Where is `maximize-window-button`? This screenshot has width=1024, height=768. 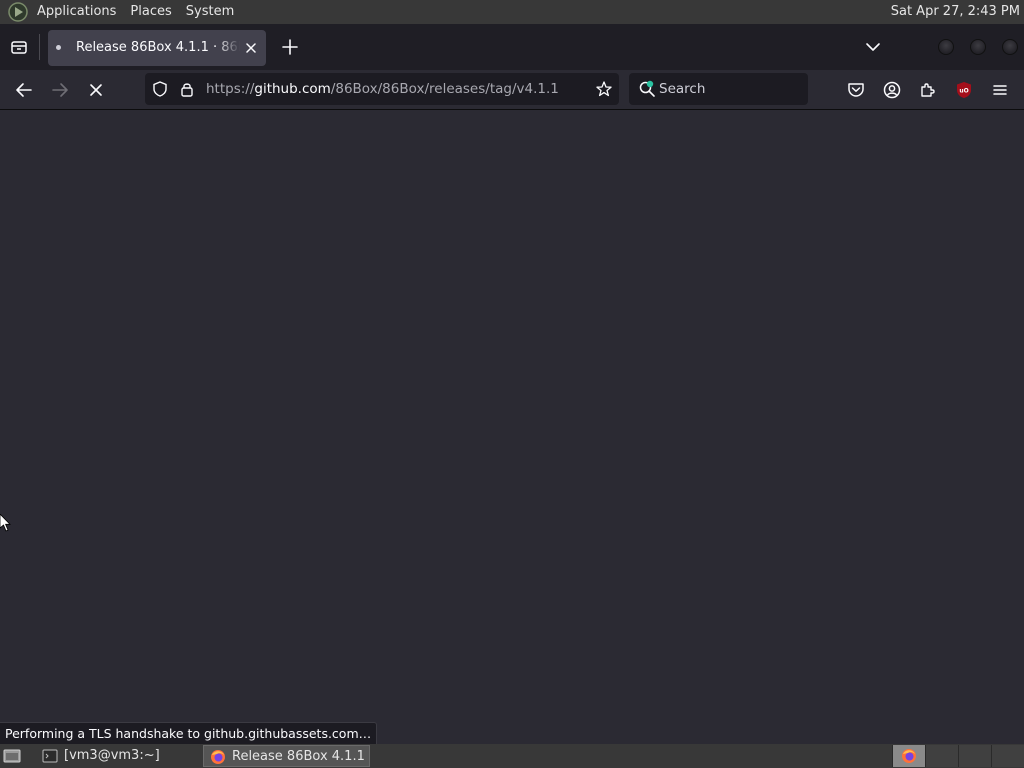
maximize-window-button is located at coordinates (978, 47).